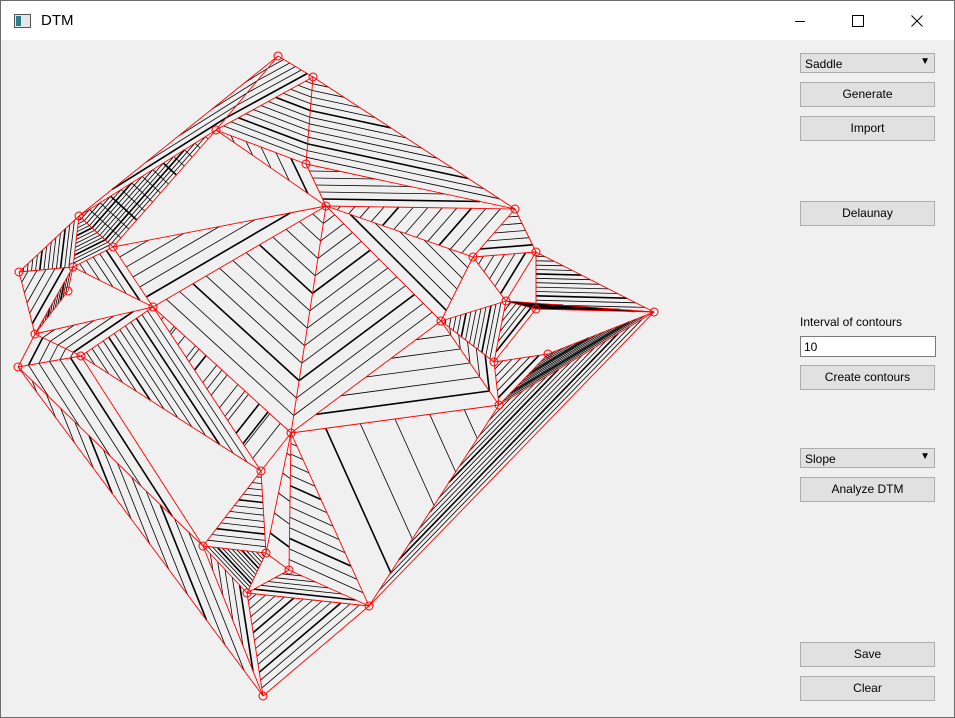  I want to click on minimize-button, so click(800, 20).